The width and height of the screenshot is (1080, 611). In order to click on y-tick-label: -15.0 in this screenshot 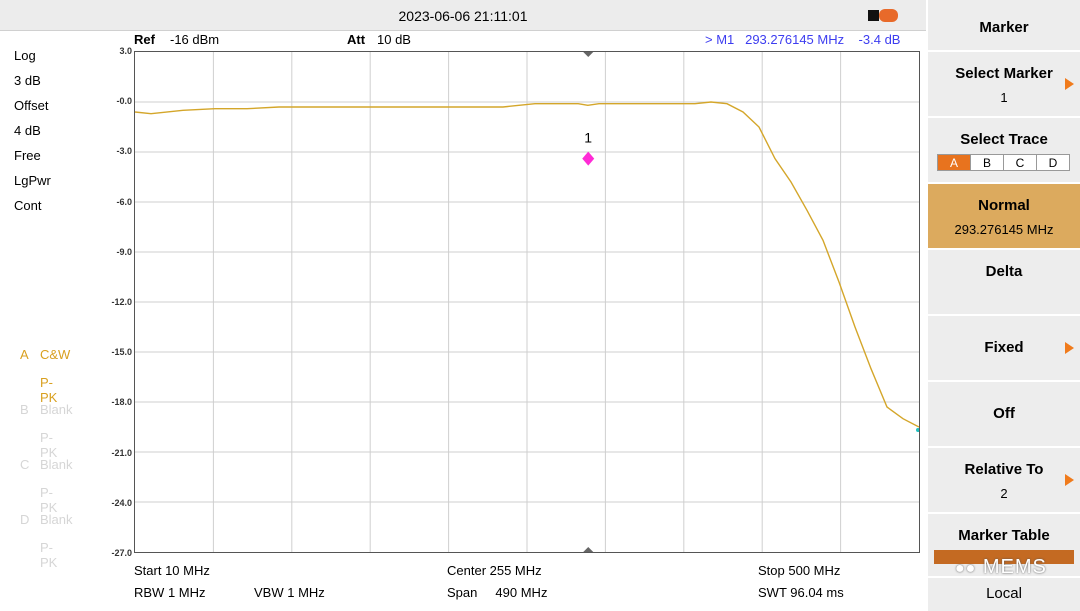, I will do `click(121, 352)`.